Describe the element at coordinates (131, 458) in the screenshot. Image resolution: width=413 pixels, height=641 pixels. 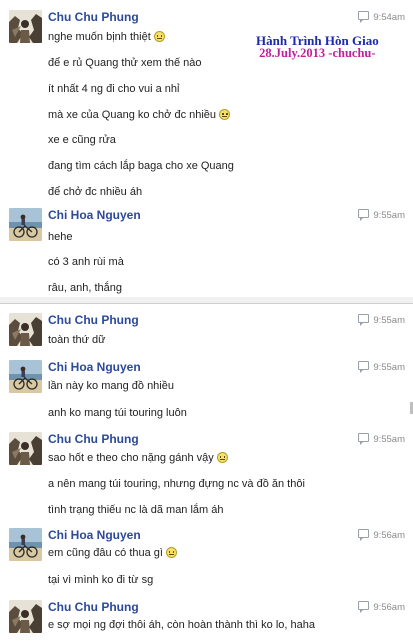
I see `message-text-content: sao hốt e theo cho nặng gánh vậy` at that location.